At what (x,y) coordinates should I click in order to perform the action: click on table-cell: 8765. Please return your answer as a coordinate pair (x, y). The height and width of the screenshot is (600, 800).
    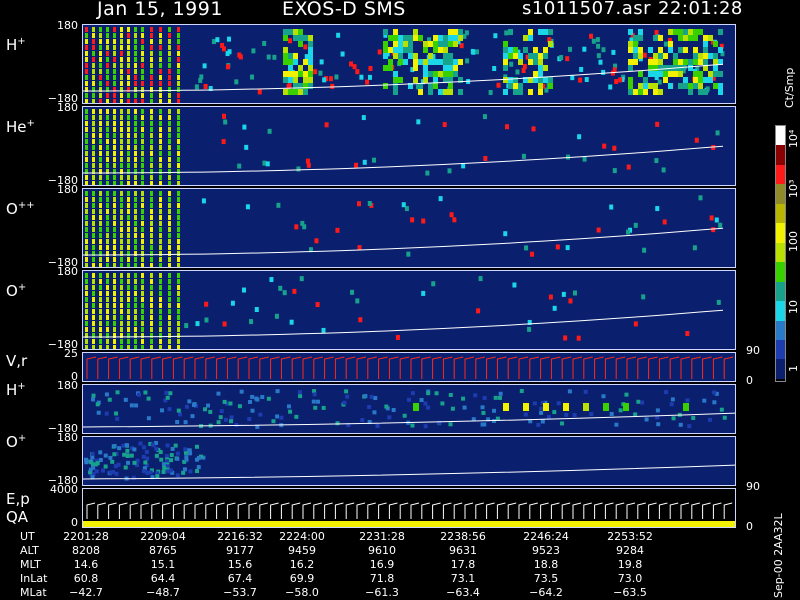
    Looking at the image, I should click on (163, 550).